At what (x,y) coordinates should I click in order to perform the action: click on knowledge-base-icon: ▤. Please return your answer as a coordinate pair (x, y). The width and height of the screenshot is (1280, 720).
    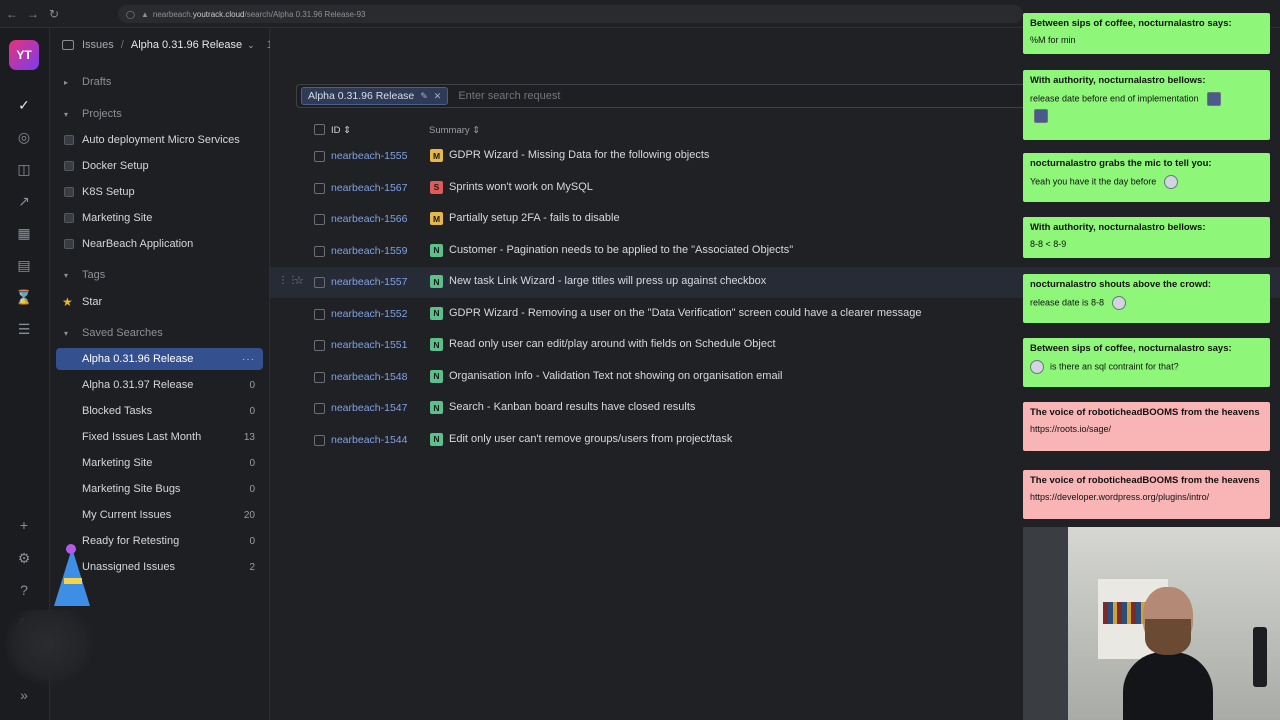
    Looking at the image, I should click on (24, 265).